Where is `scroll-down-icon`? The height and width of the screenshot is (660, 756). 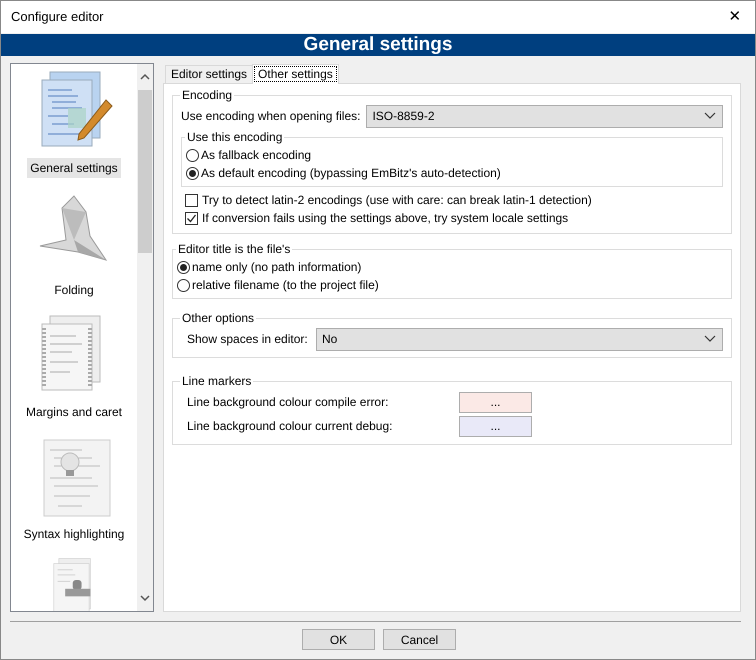 scroll-down-icon is located at coordinates (145, 598).